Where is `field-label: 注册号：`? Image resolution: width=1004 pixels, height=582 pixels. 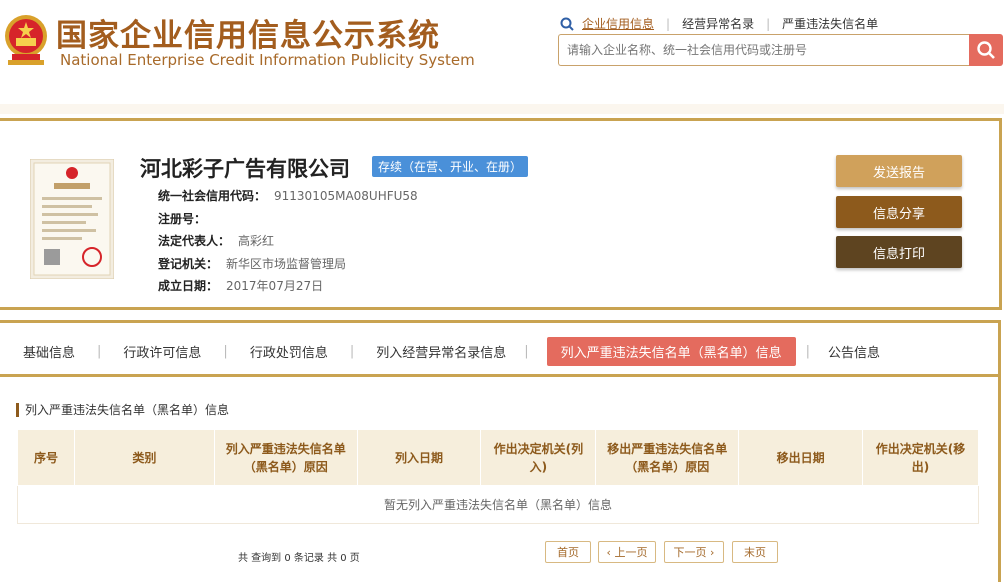 field-label: 注册号： is located at coordinates (182, 218).